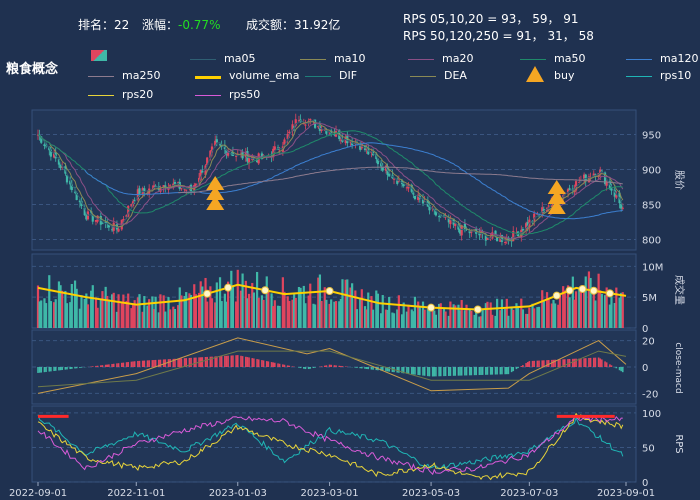  Describe the element at coordinates (645, 368) in the screenshot. I see `macd-tick-label: 0` at that location.